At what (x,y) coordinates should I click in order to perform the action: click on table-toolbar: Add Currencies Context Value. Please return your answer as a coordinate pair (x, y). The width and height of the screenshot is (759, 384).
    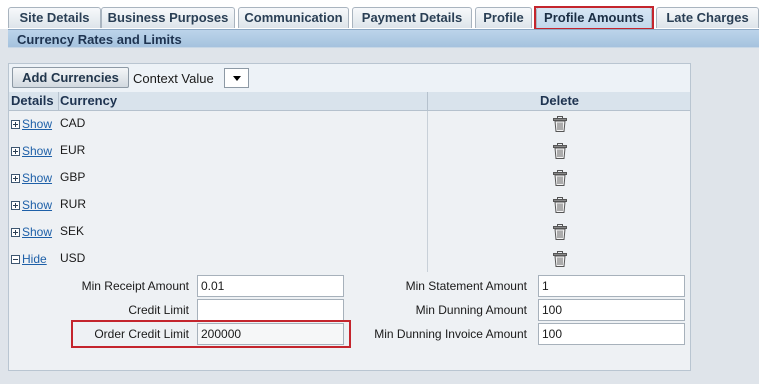
    Looking at the image, I should click on (349, 78).